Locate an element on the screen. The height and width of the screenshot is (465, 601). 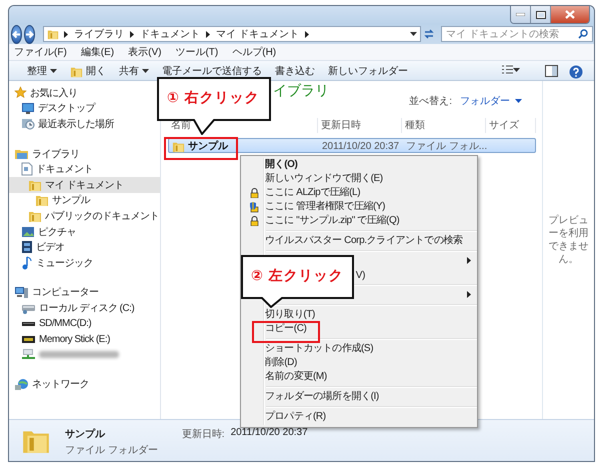
close-button is located at coordinates (570, 14).